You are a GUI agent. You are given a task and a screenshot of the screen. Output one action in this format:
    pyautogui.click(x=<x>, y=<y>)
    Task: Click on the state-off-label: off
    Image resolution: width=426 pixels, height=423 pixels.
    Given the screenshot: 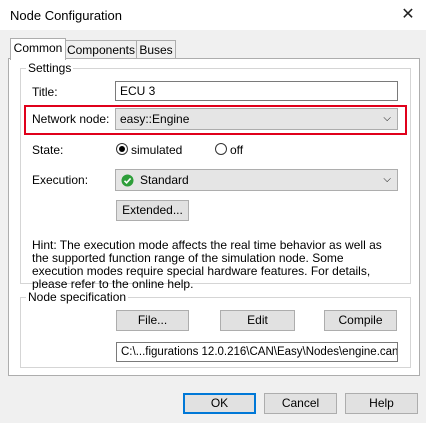 What is the action you would take?
    pyautogui.click(x=236, y=150)
    